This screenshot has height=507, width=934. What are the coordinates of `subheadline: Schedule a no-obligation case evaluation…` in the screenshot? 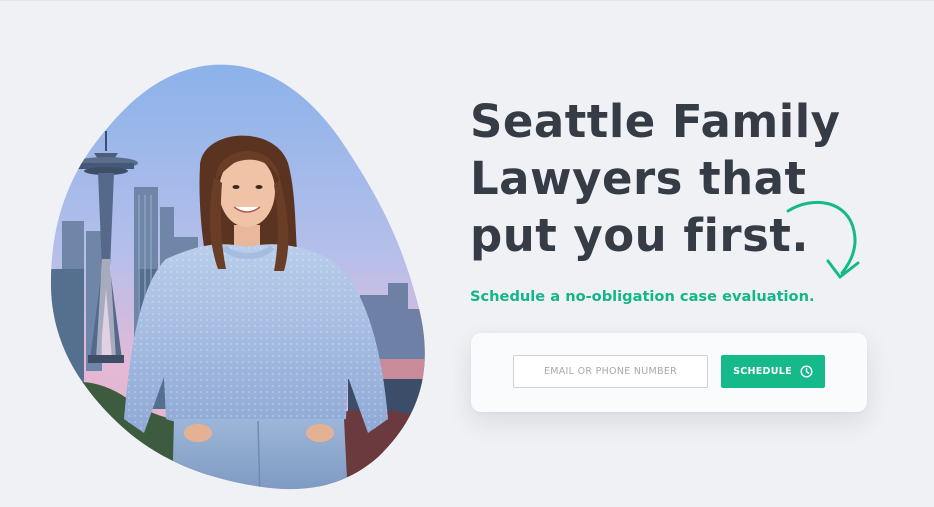 It's located at (642, 296).